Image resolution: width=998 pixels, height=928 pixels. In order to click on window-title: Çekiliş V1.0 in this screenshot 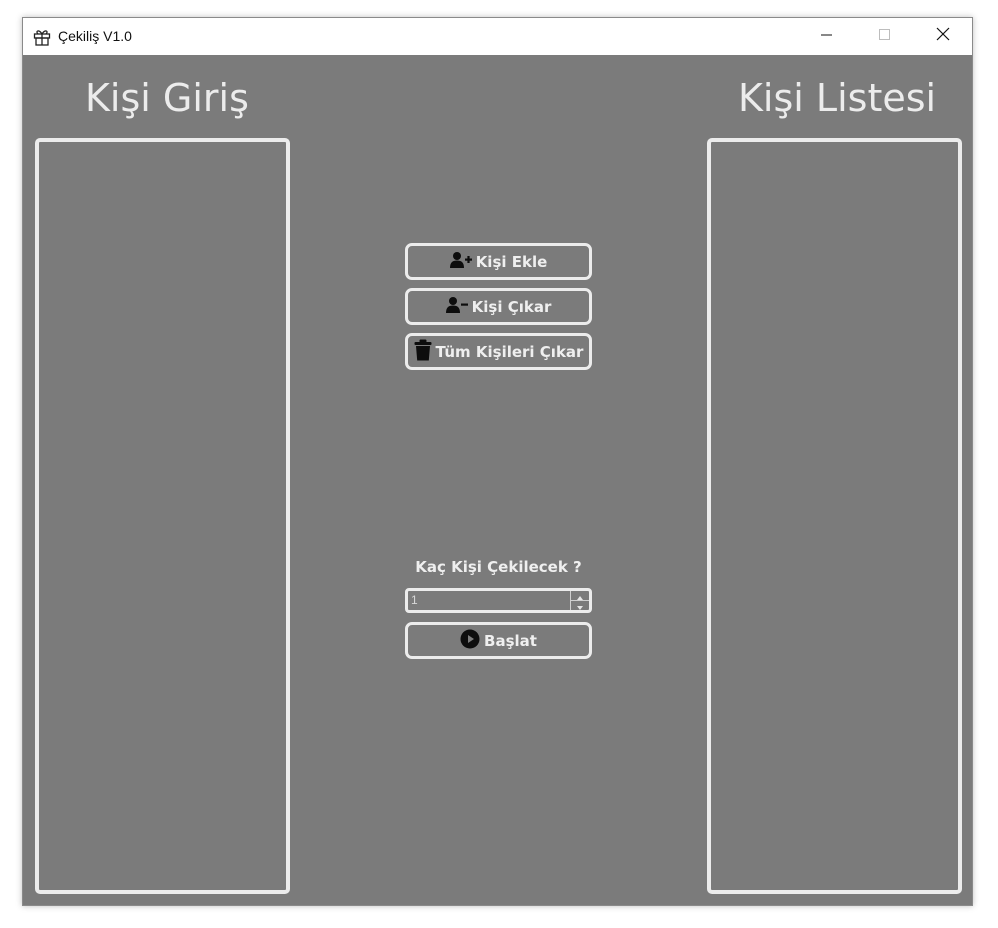, I will do `click(95, 36)`.